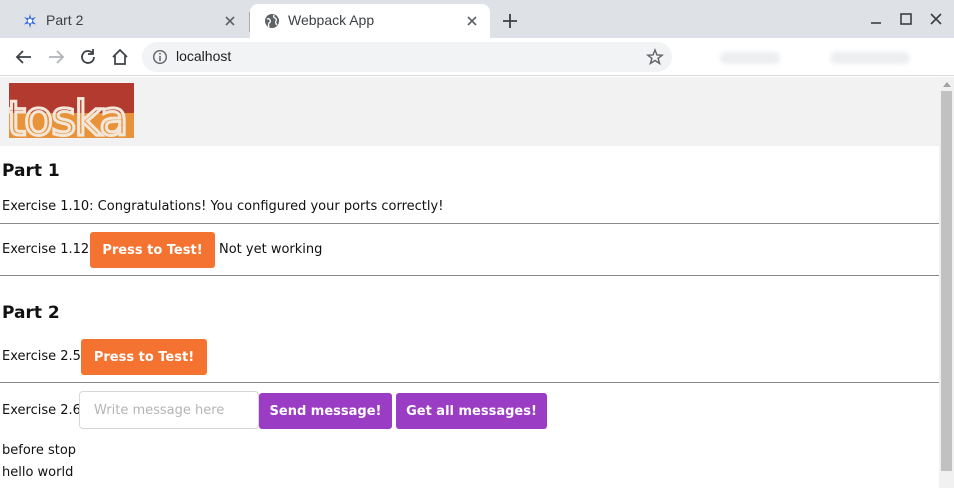  What do you see at coordinates (31, 171) in the screenshot?
I see `part-1-heading: Part 1` at bounding box center [31, 171].